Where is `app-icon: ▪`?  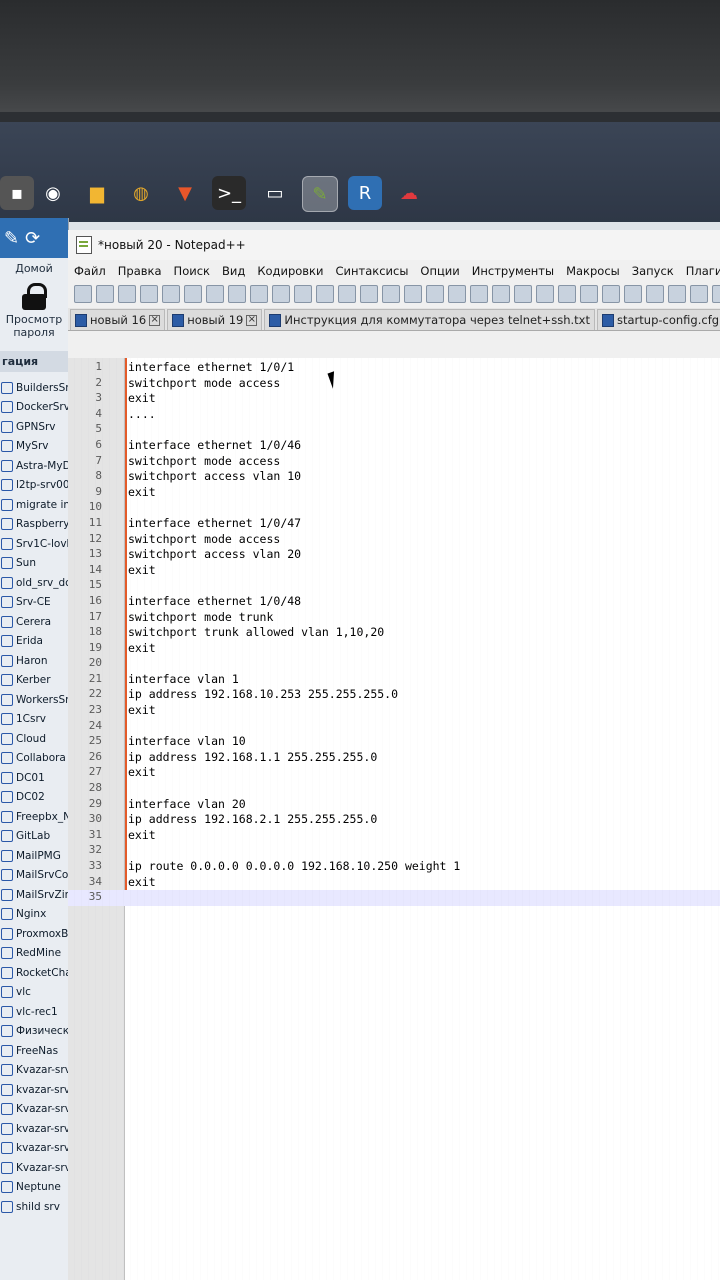 app-icon: ▪ is located at coordinates (17, 193).